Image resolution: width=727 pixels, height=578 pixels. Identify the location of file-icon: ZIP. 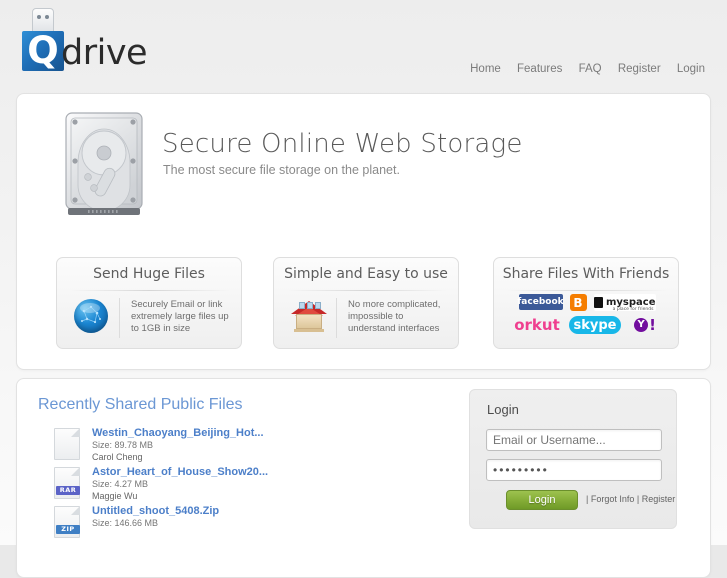
(67, 522).